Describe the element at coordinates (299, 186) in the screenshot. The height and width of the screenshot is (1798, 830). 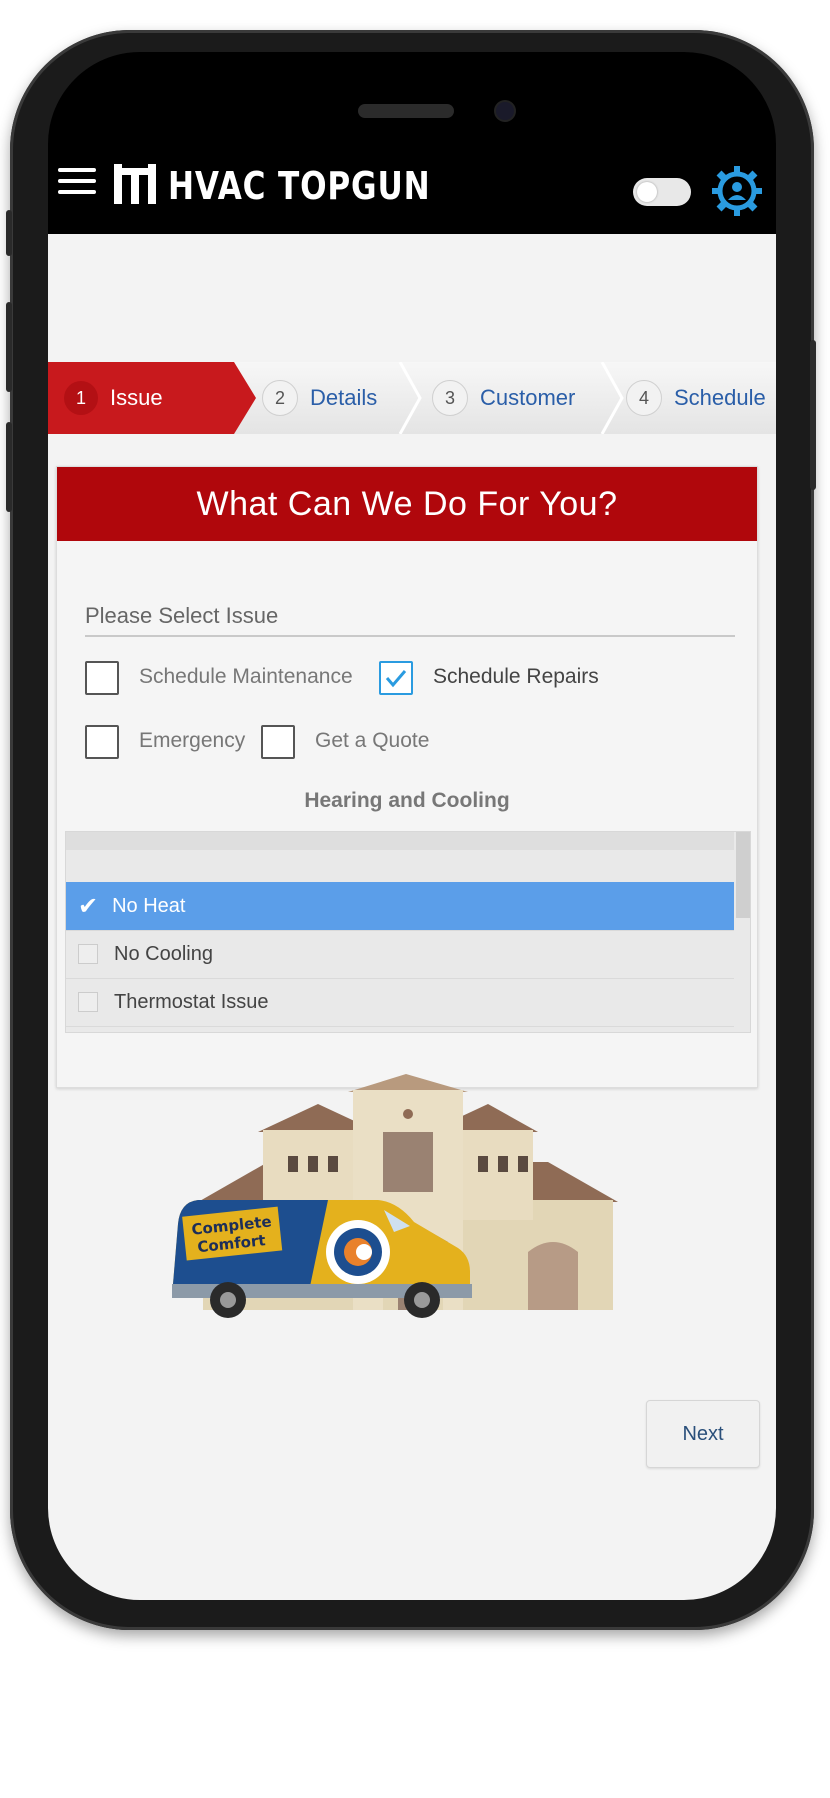
I see `app-title: HVAC TOPGUN` at that location.